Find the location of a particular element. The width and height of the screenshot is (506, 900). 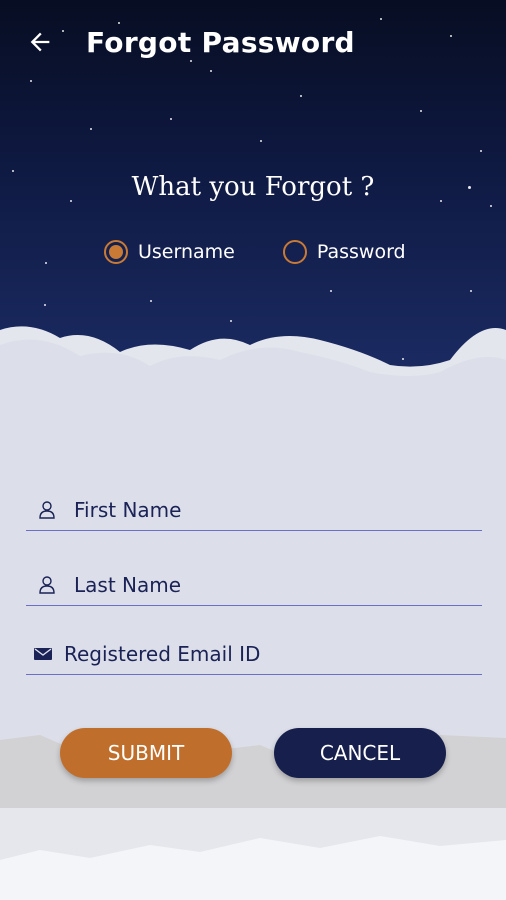

last-name-field is located at coordinates (254, 585).